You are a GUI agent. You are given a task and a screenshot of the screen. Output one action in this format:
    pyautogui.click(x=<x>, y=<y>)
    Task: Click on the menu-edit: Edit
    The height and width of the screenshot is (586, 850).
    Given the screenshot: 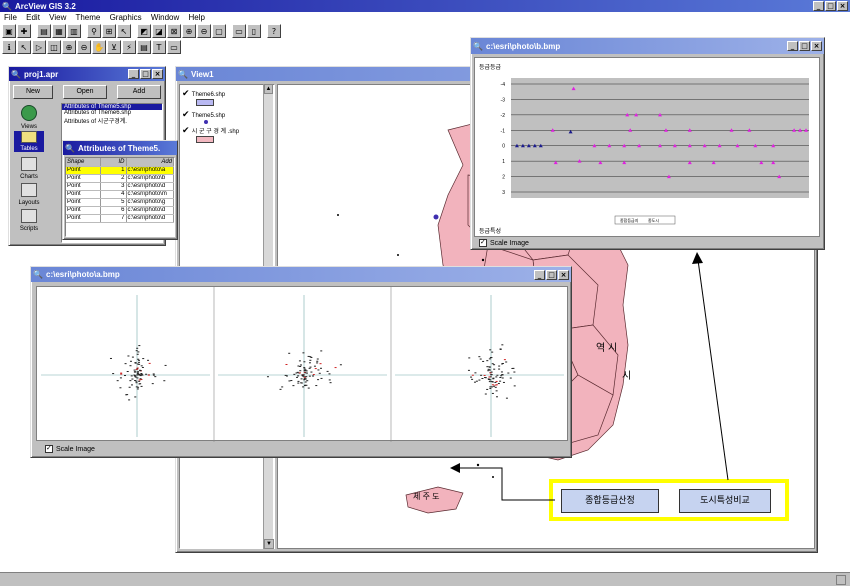 What is the action you would take?
    pyautogui.click(x=33, y=17)
    